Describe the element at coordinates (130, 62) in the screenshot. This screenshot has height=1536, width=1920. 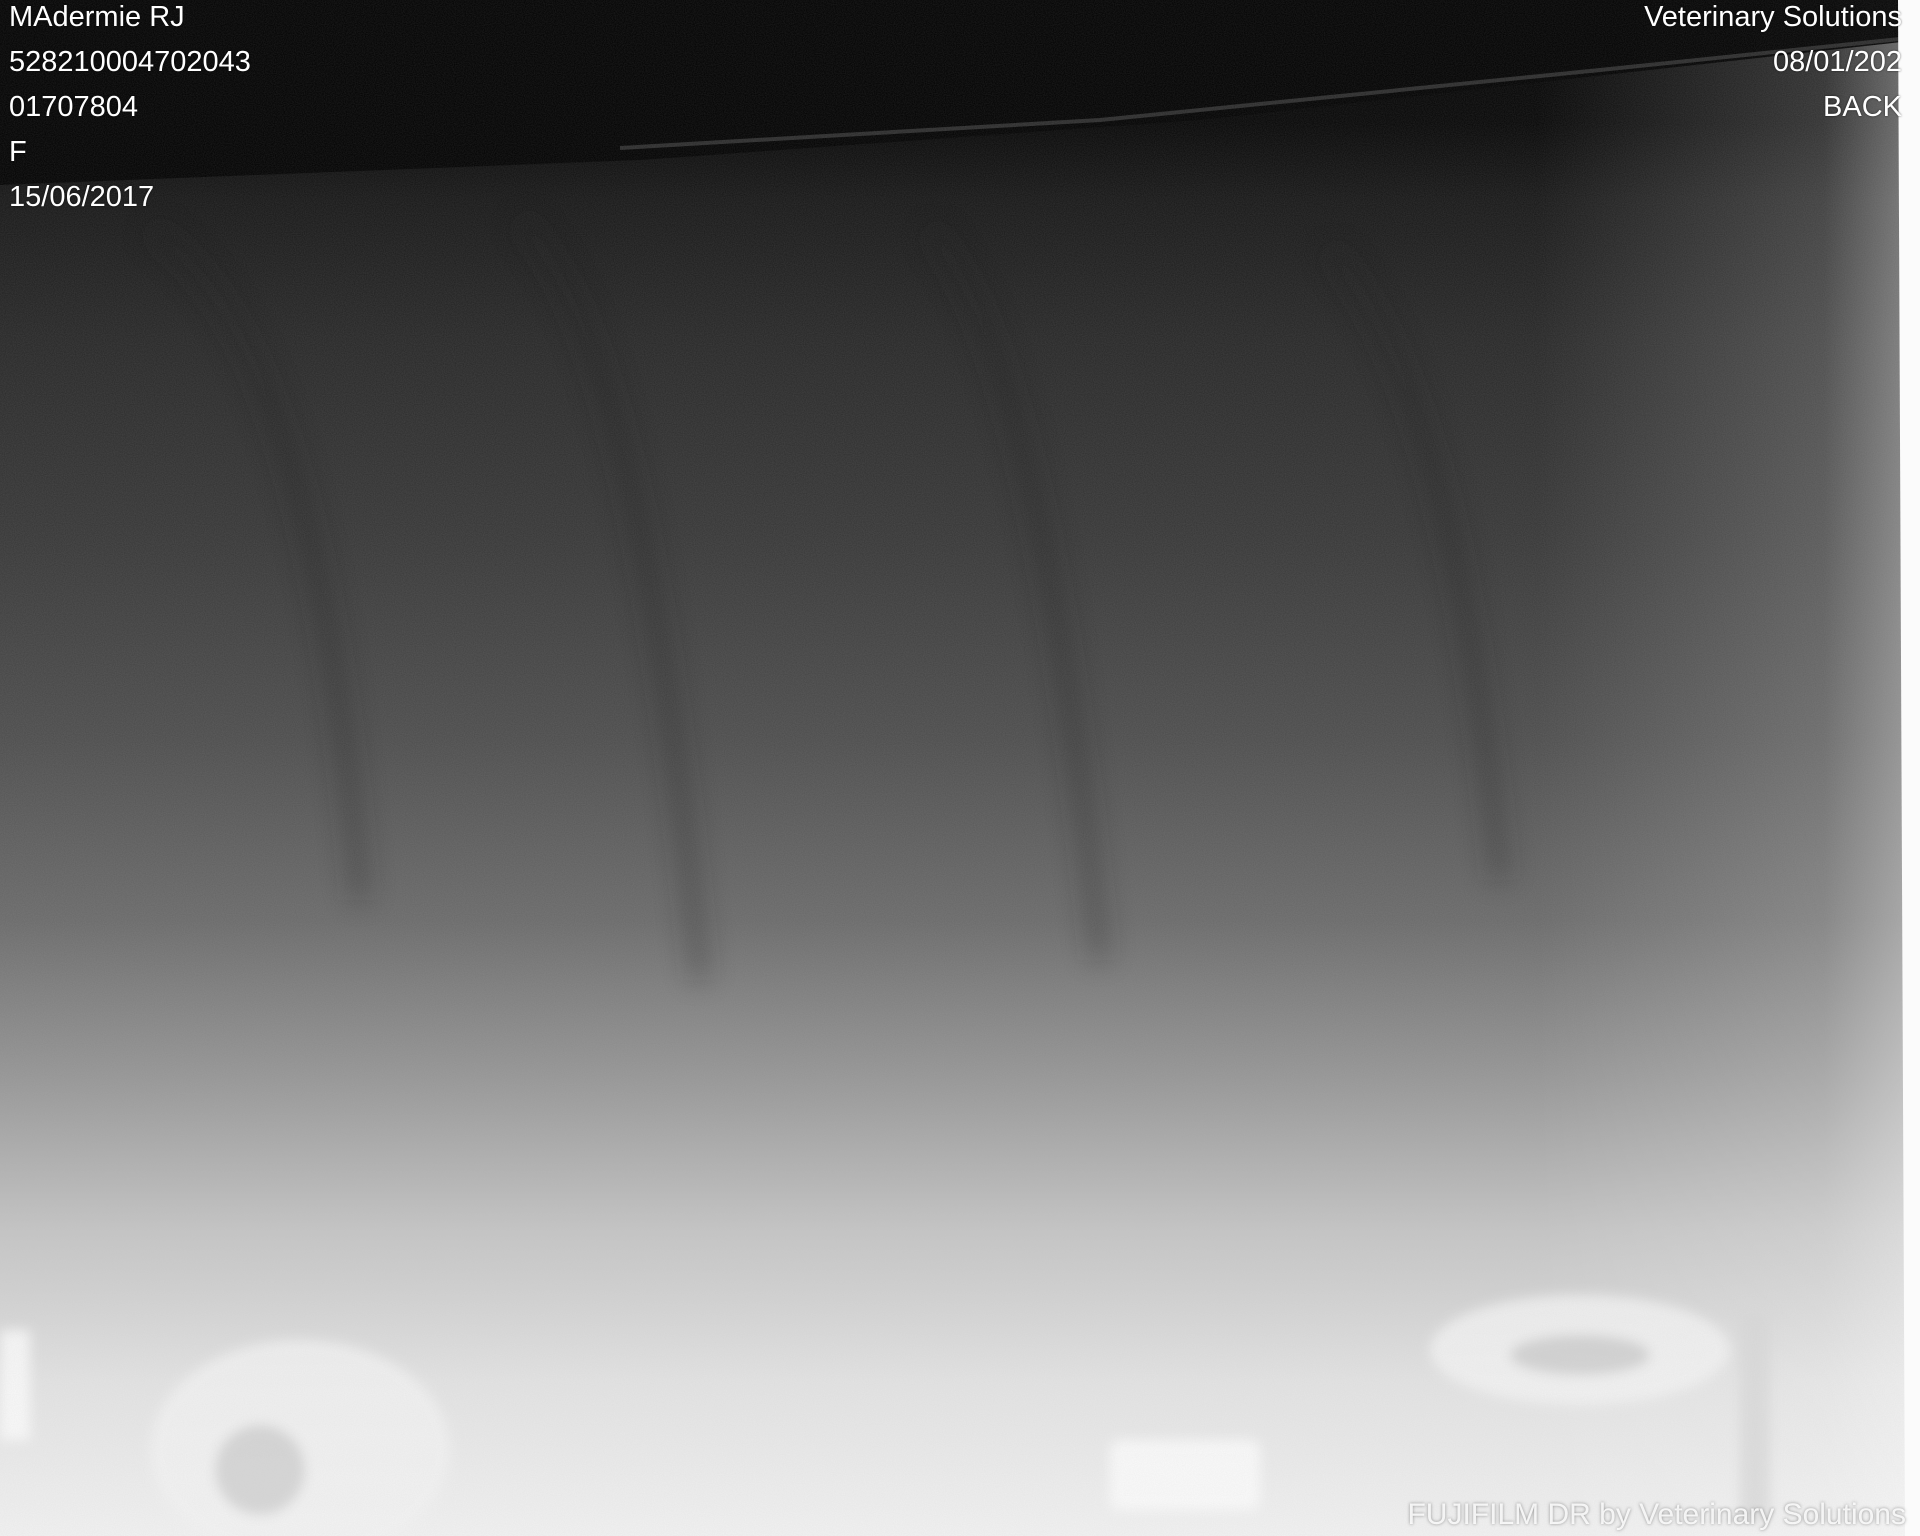
I see `patient-id: 528210004702043` at that location.